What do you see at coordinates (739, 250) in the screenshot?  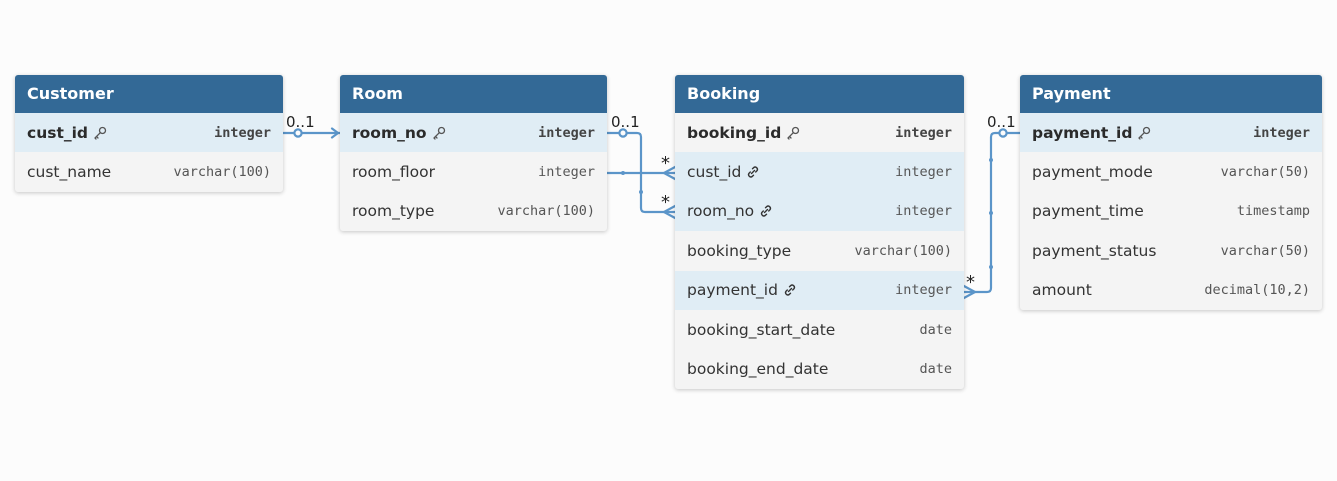 I see `field-name: booking_type` at bounding box center [739, 250].